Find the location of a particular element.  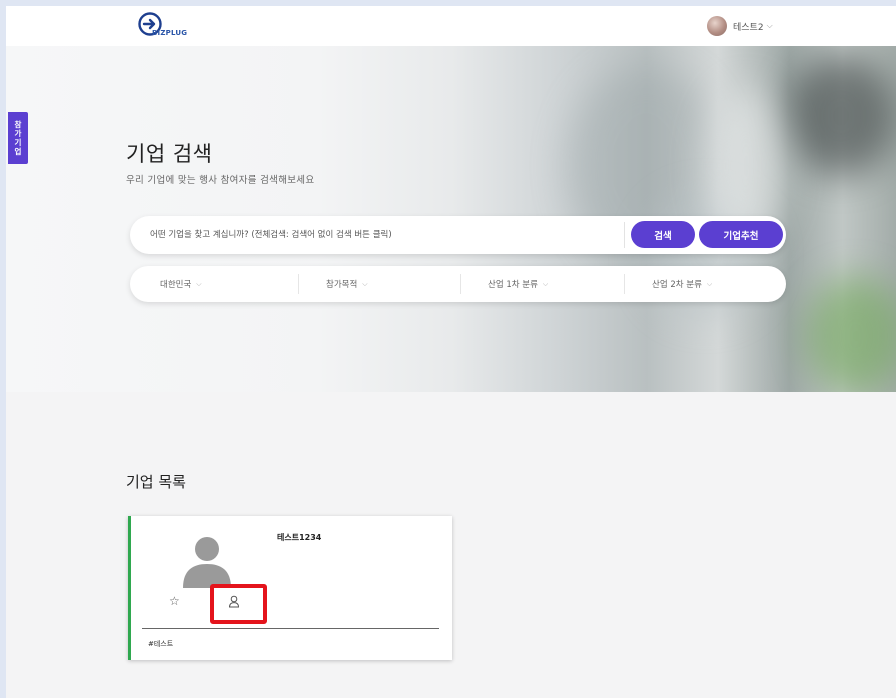

side-tab-char: 업 is located at coordinates (18, 151).